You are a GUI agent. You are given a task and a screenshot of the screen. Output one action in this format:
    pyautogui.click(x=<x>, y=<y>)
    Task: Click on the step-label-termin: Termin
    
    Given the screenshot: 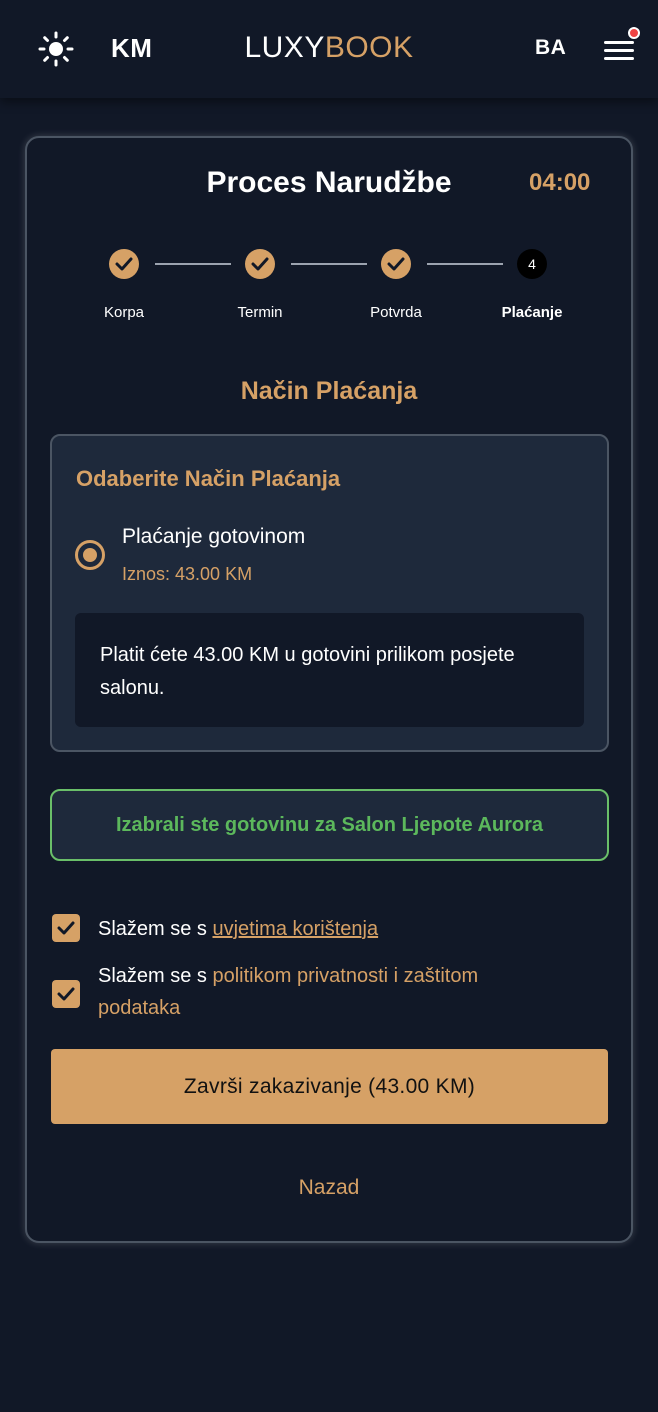 What is the action you would take?
    pyautogui.click(x=260, y=312)
    